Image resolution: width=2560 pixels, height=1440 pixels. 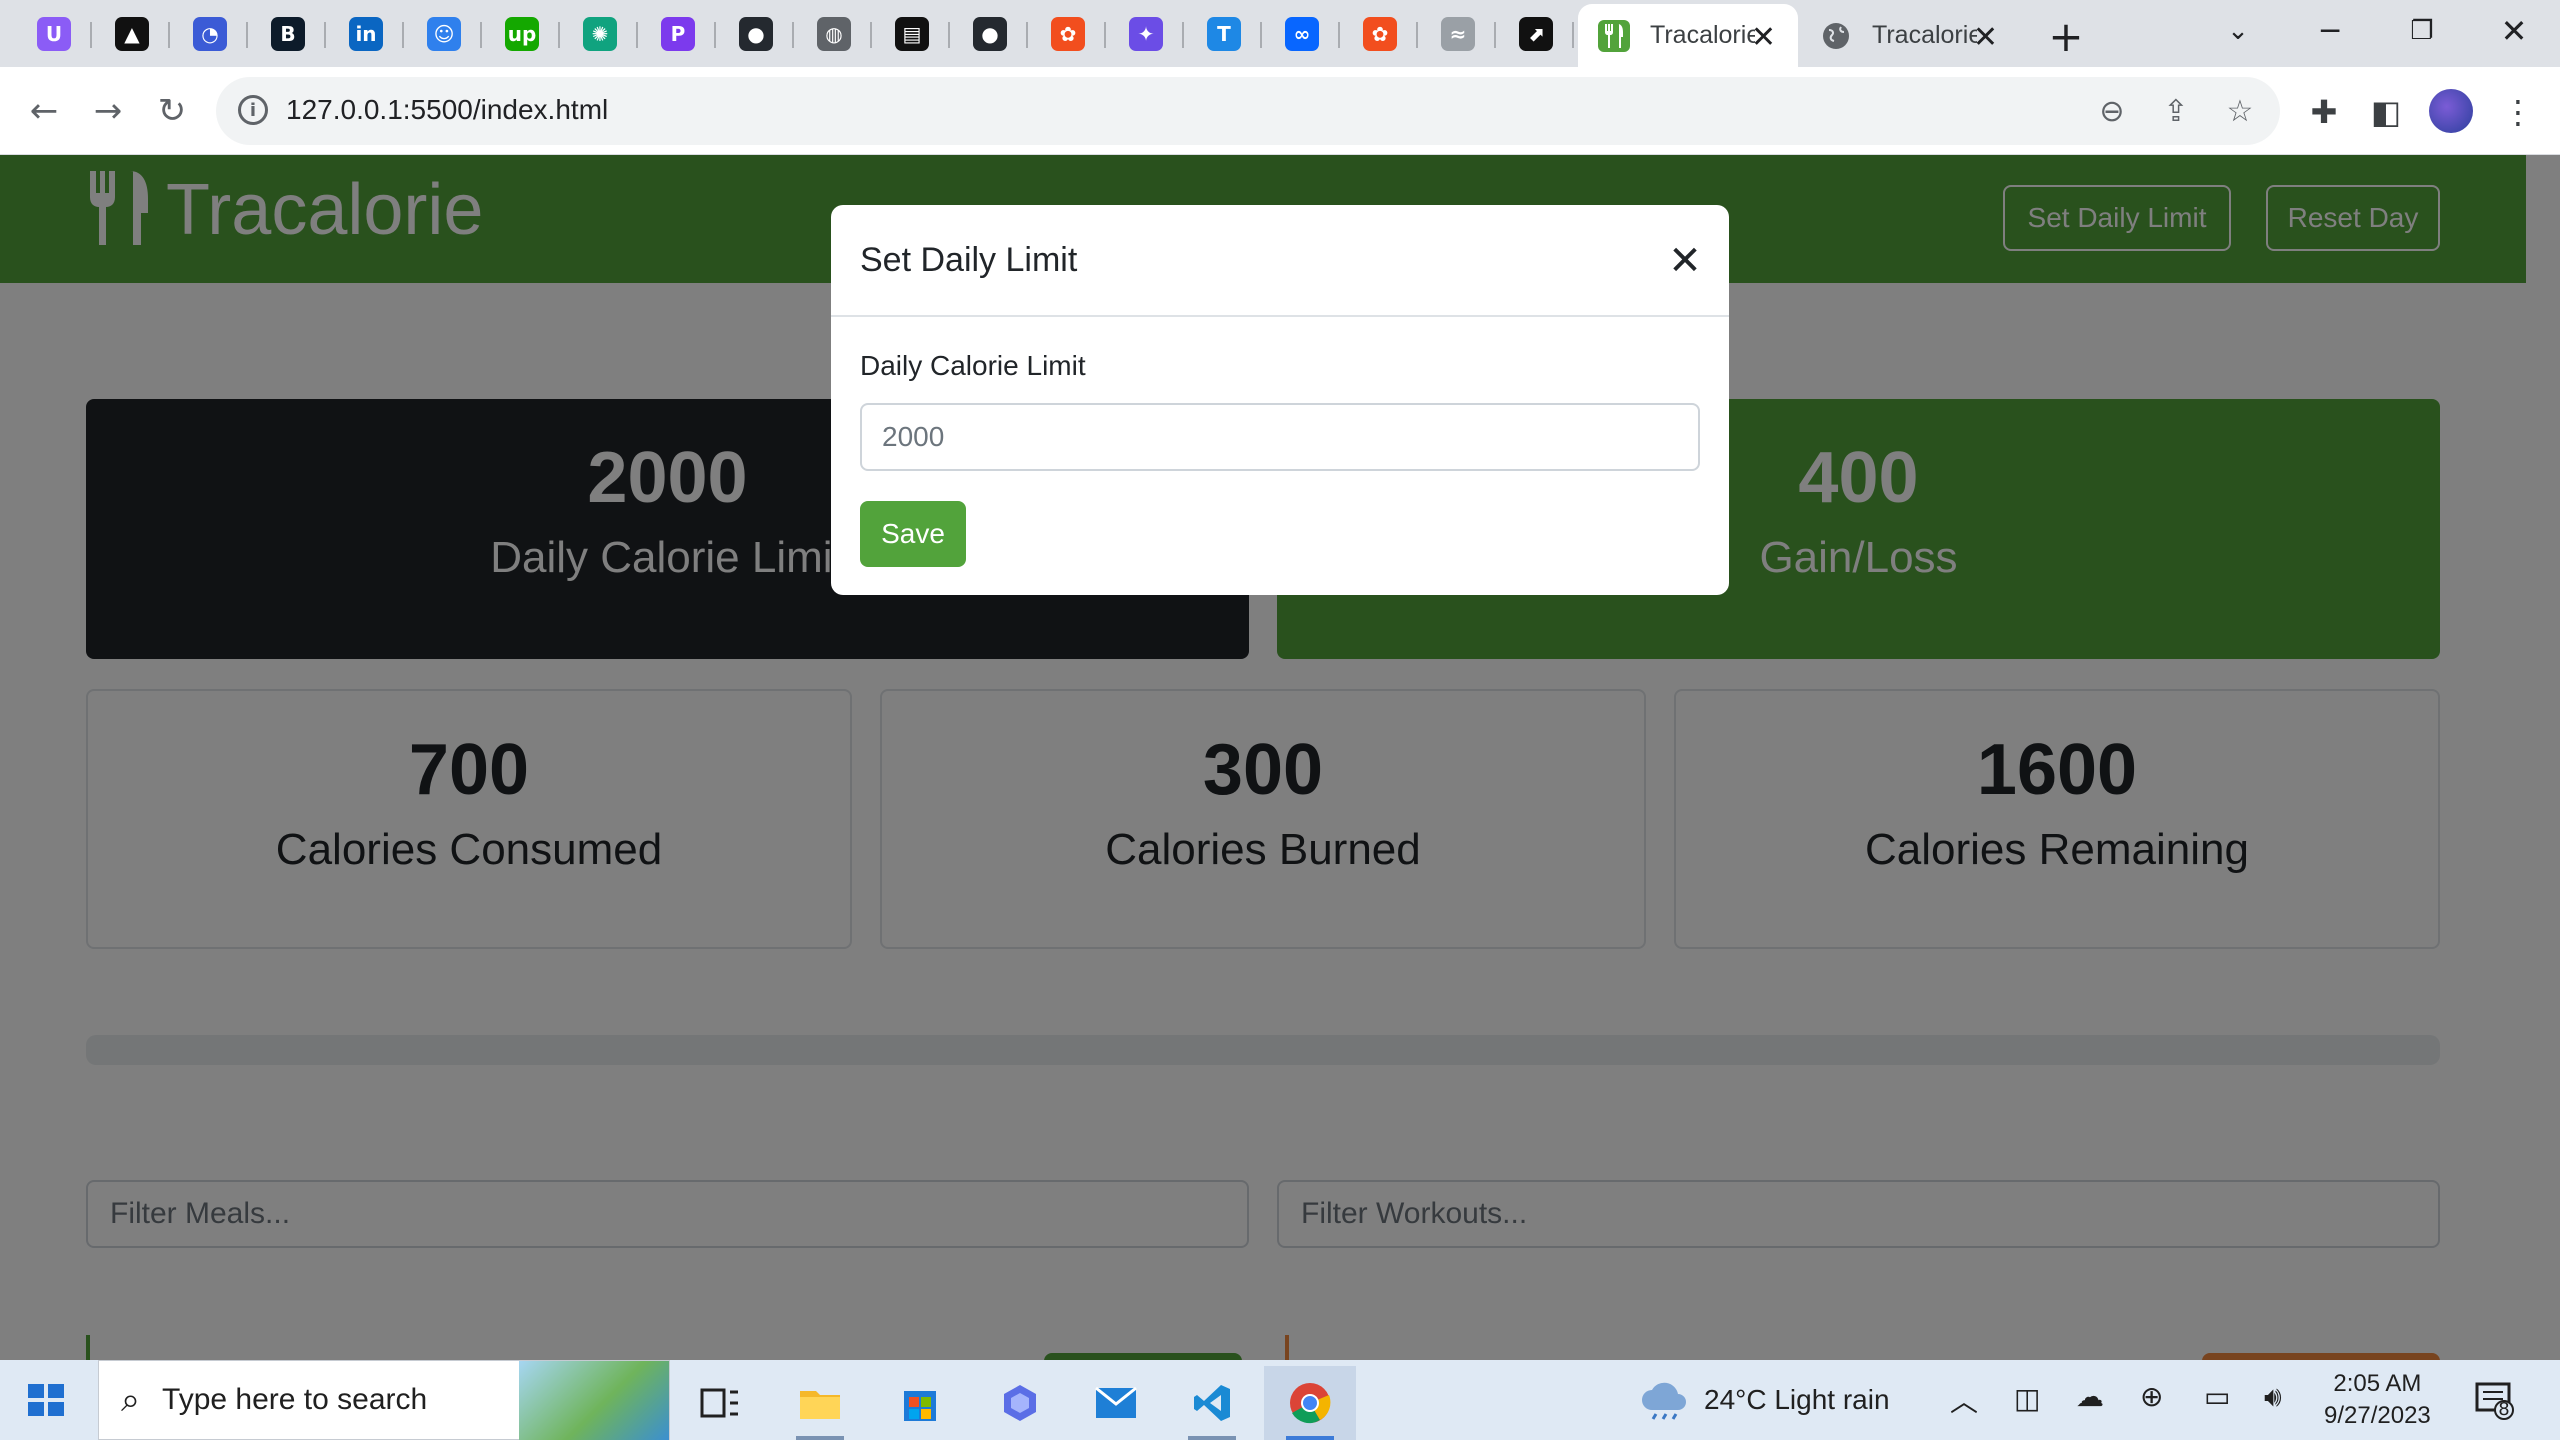 What do you see at coordinates (2151, 1396) in the screenshot?
I see `network-globe-icon: ⊕` at bounding box center [2151, 1396].